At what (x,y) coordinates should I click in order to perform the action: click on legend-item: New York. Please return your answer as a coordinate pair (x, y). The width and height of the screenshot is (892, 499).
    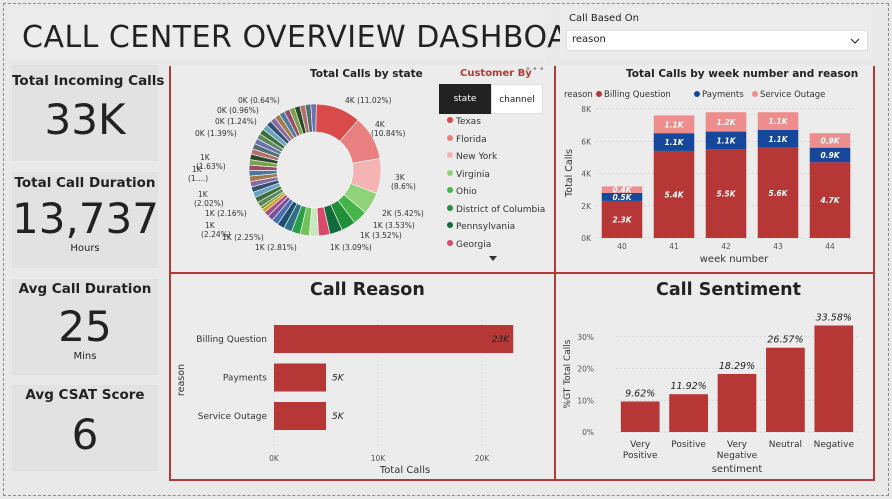
    Looking at the image, I should click on (472, 157).